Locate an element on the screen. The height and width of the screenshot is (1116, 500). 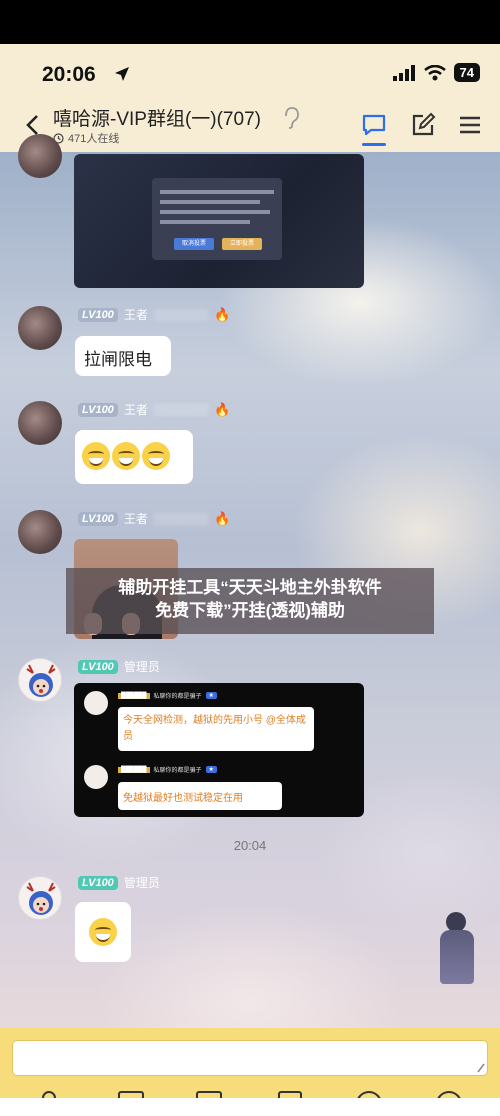
cancel-vote-button: 取消投票 is located at coordinates (194, 244).